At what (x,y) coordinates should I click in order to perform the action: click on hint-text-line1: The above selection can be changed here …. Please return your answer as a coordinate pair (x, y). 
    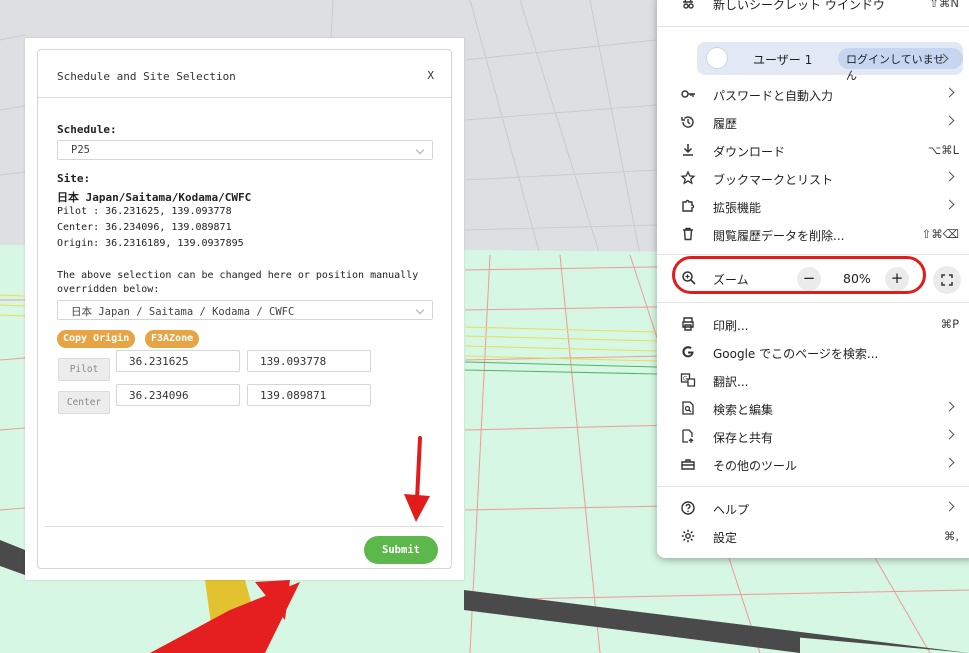
    Looking at the image, I should click on (238, 275).